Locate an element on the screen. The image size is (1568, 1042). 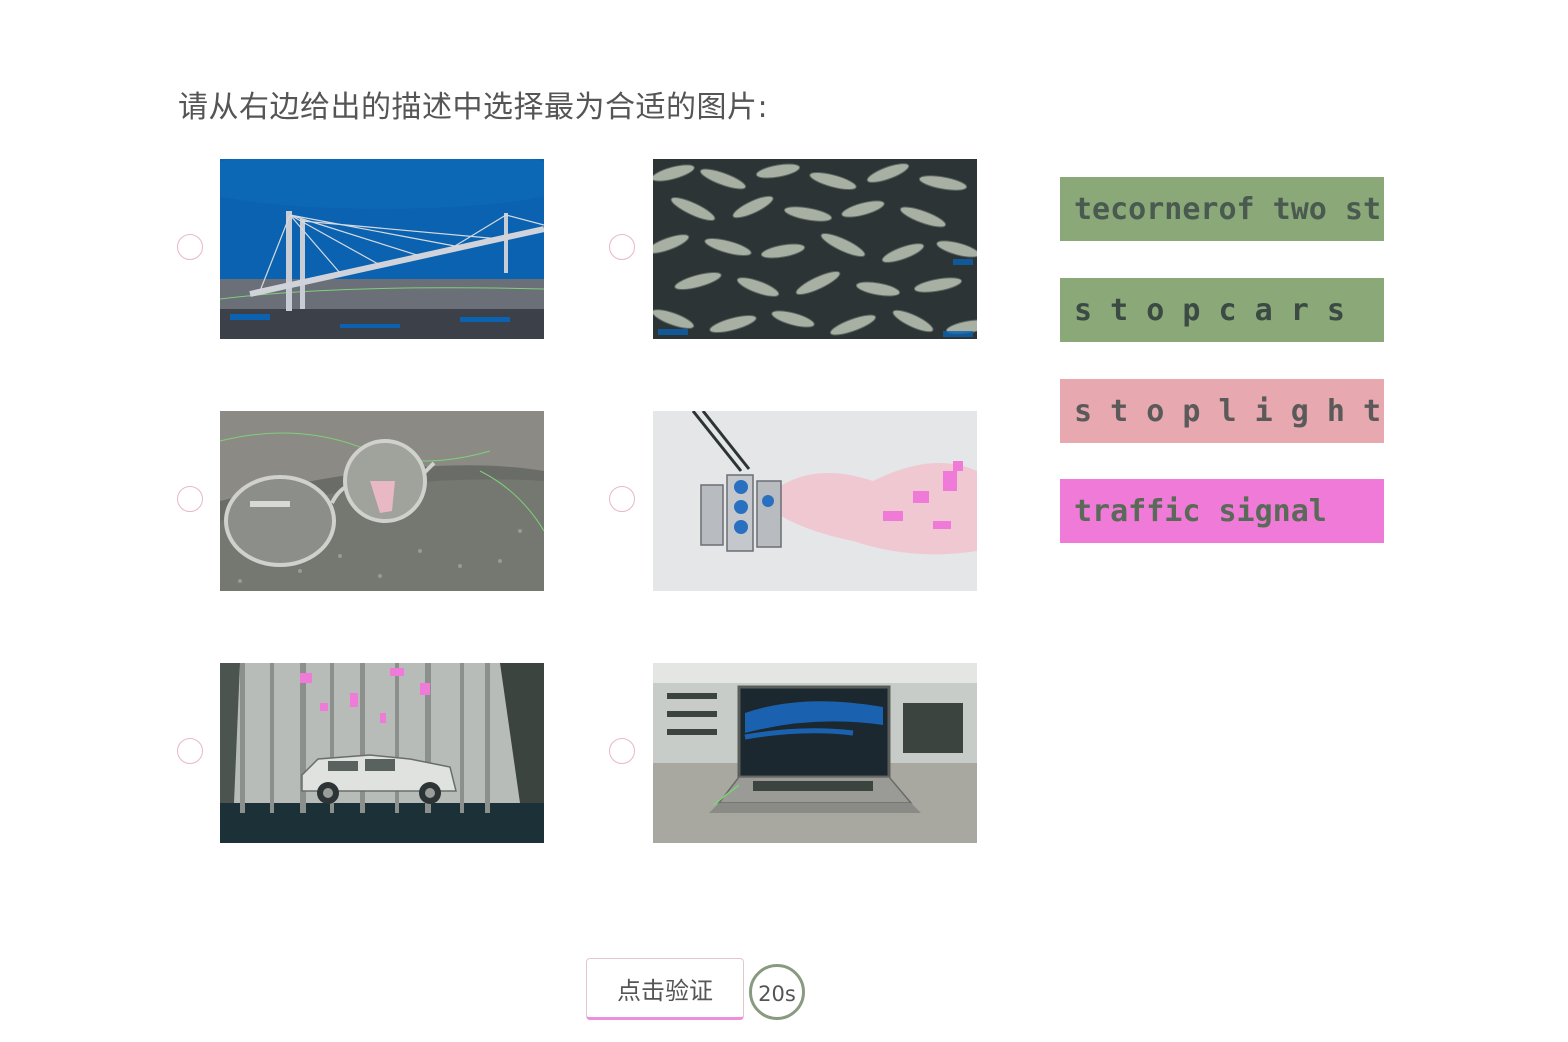
option-radio-fish is located at coordinates (622, 247).